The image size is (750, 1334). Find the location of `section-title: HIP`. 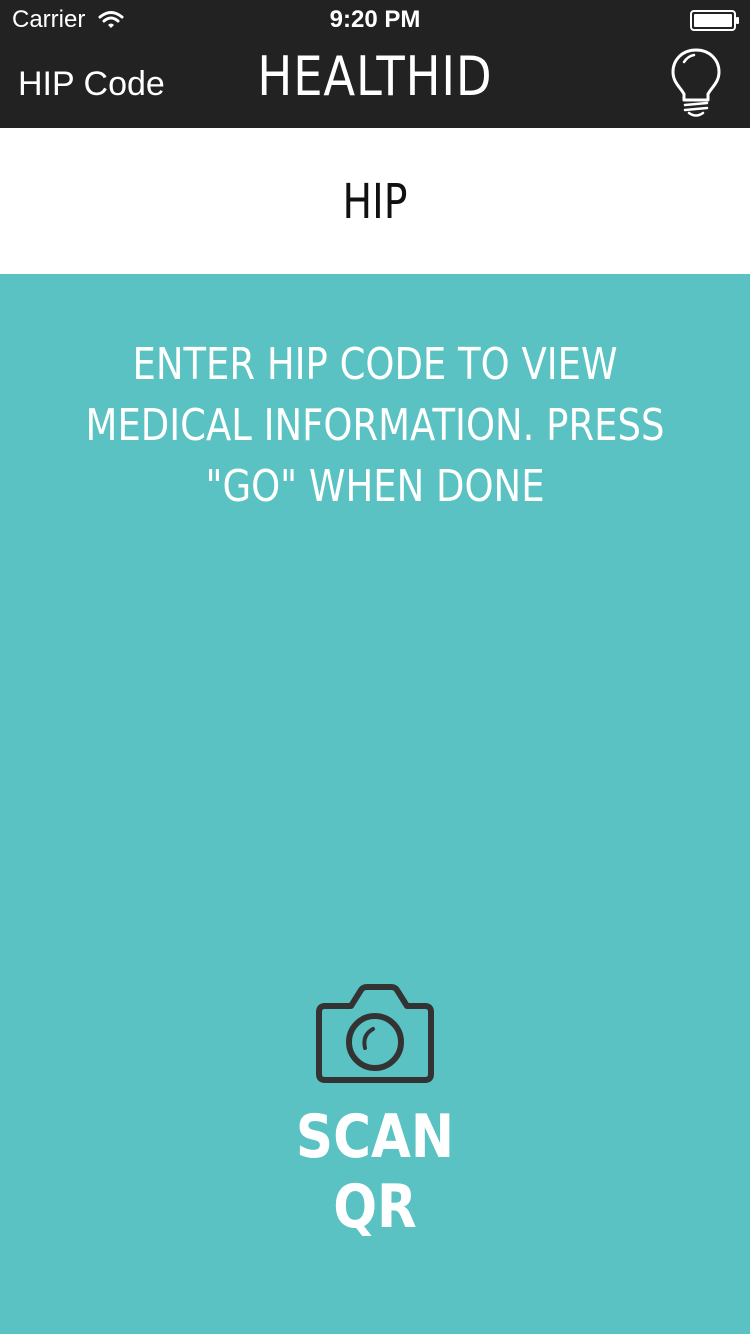

section-title: HIP is located at coordinates (375, 202).